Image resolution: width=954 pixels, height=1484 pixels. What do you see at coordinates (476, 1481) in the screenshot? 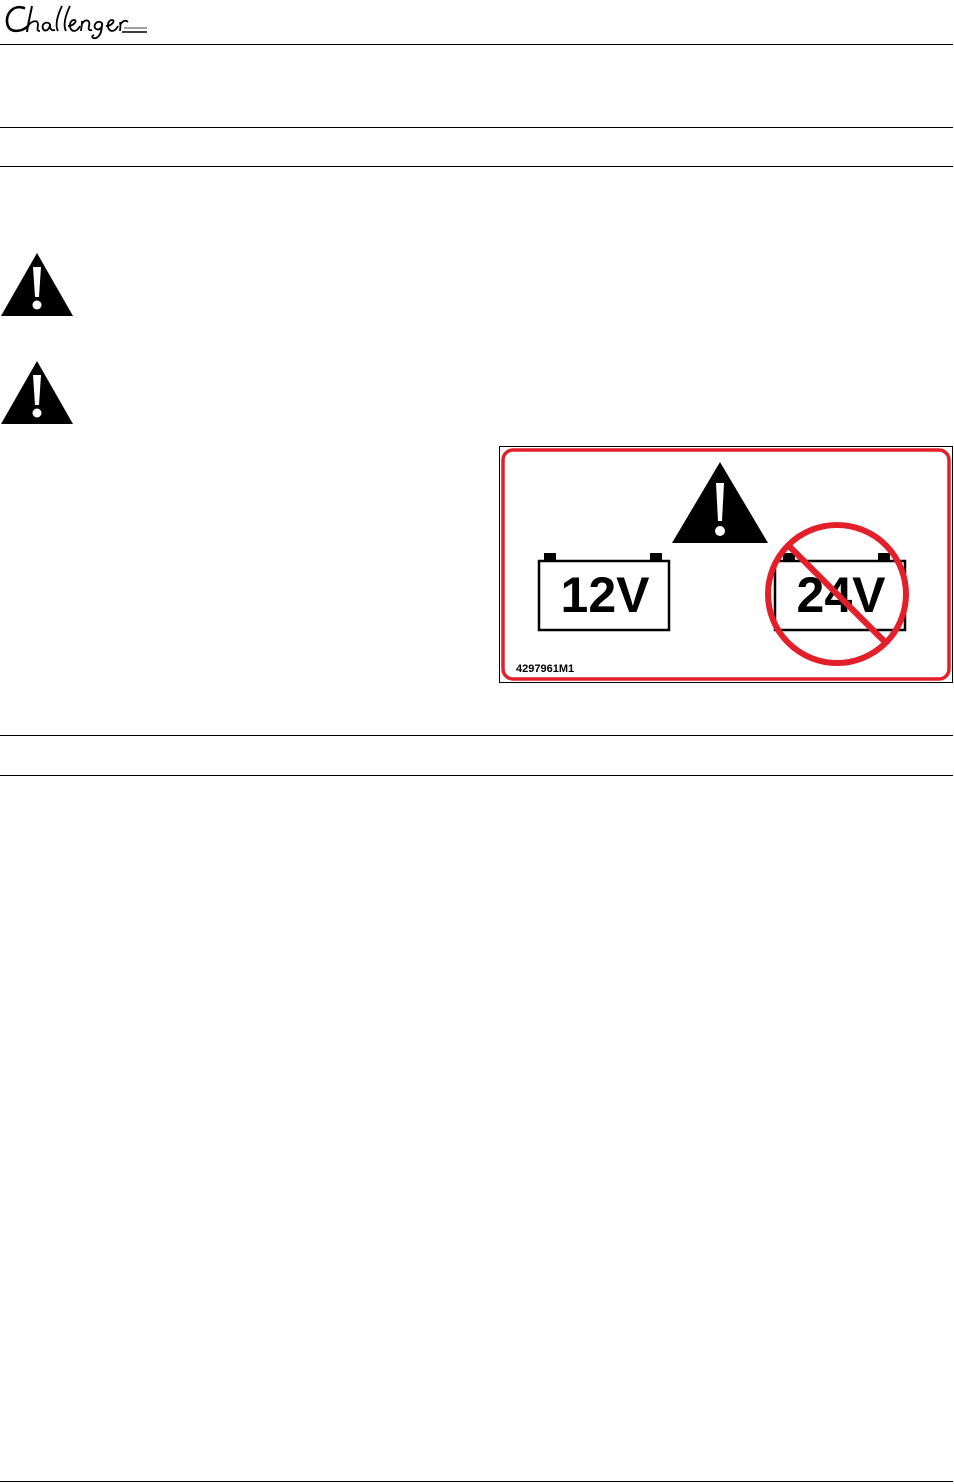
I see `footer-rule` at bounding box center [476, 1481].